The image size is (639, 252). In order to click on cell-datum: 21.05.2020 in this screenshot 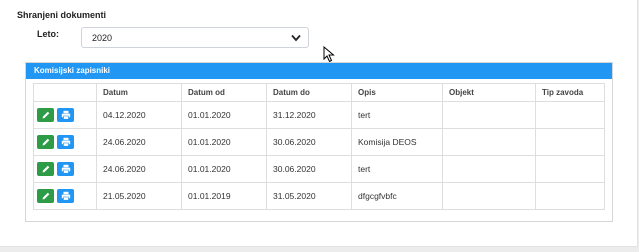, I will do `click(139, 196)`.